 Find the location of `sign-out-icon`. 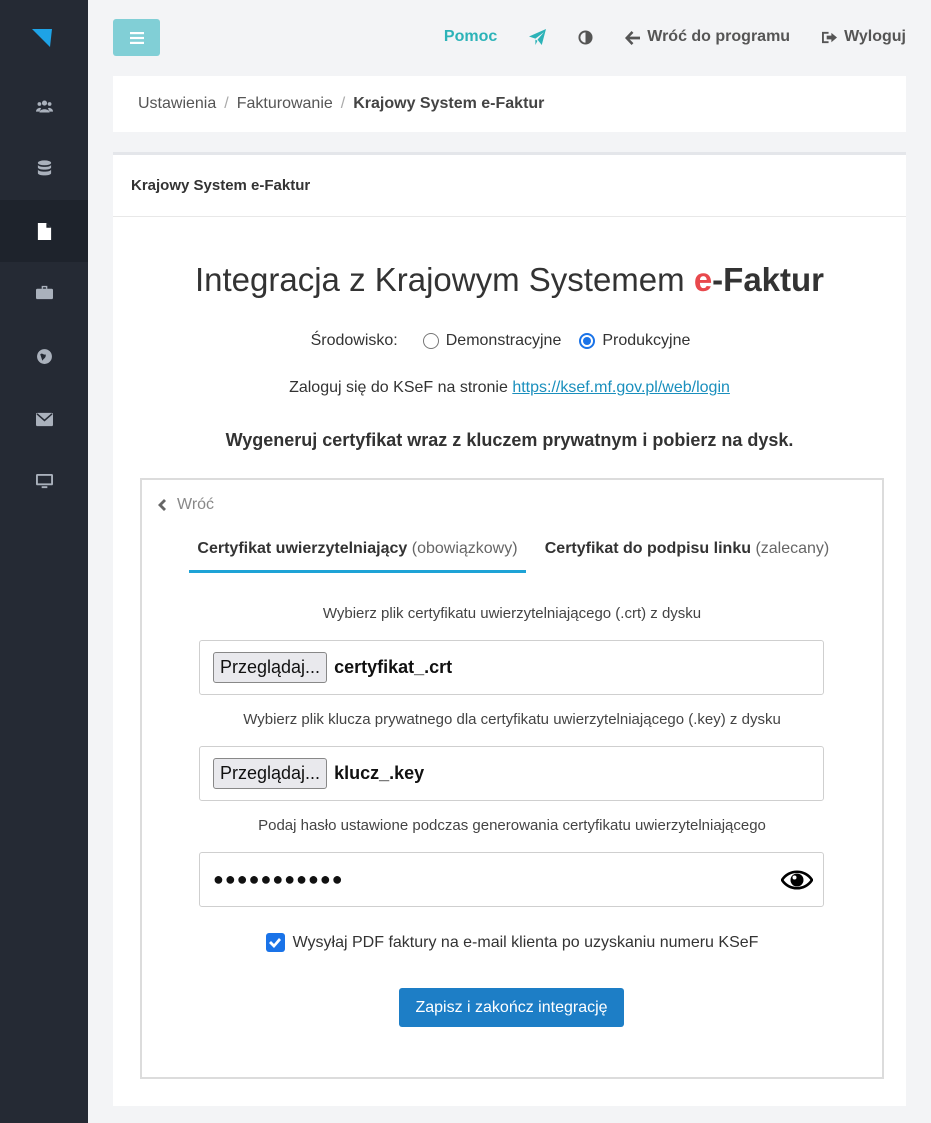

sign-out-icon is located at coordinates (830, 37).